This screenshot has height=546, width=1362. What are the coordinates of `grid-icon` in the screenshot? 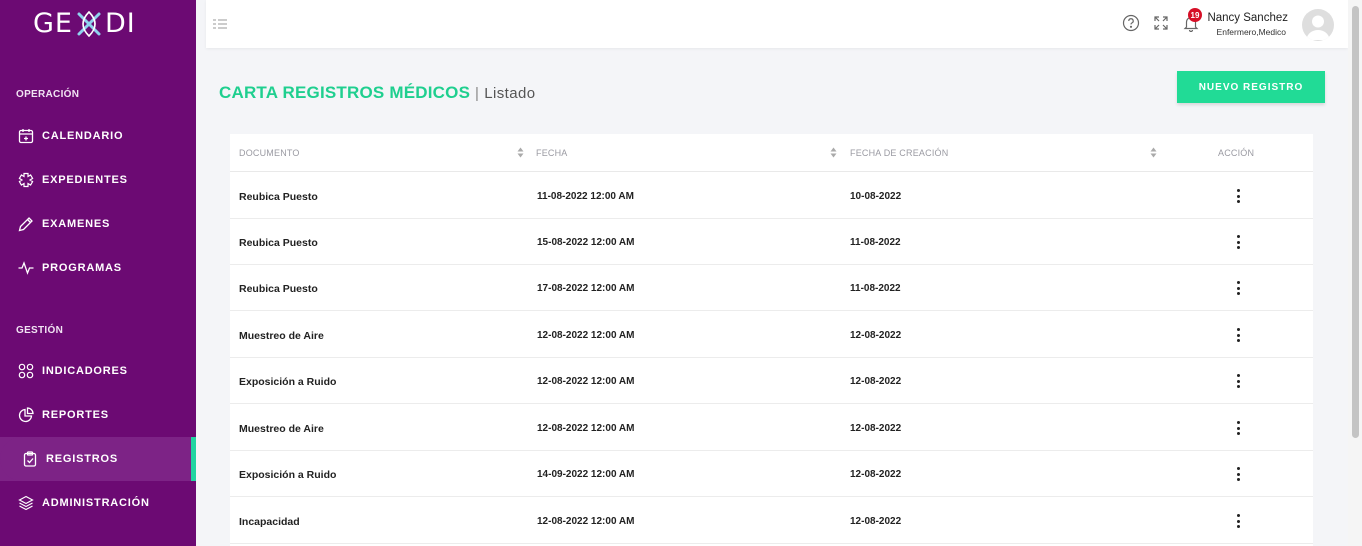 It's located at (26, 371).